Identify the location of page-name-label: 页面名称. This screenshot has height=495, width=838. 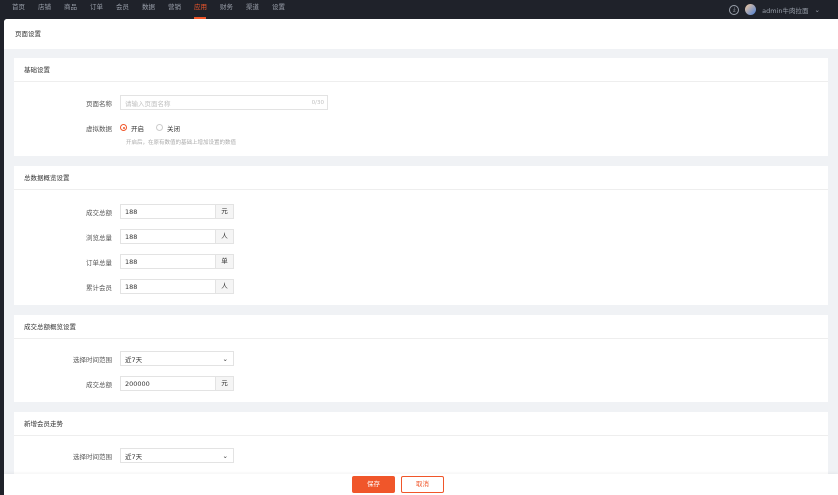
(99, 103).